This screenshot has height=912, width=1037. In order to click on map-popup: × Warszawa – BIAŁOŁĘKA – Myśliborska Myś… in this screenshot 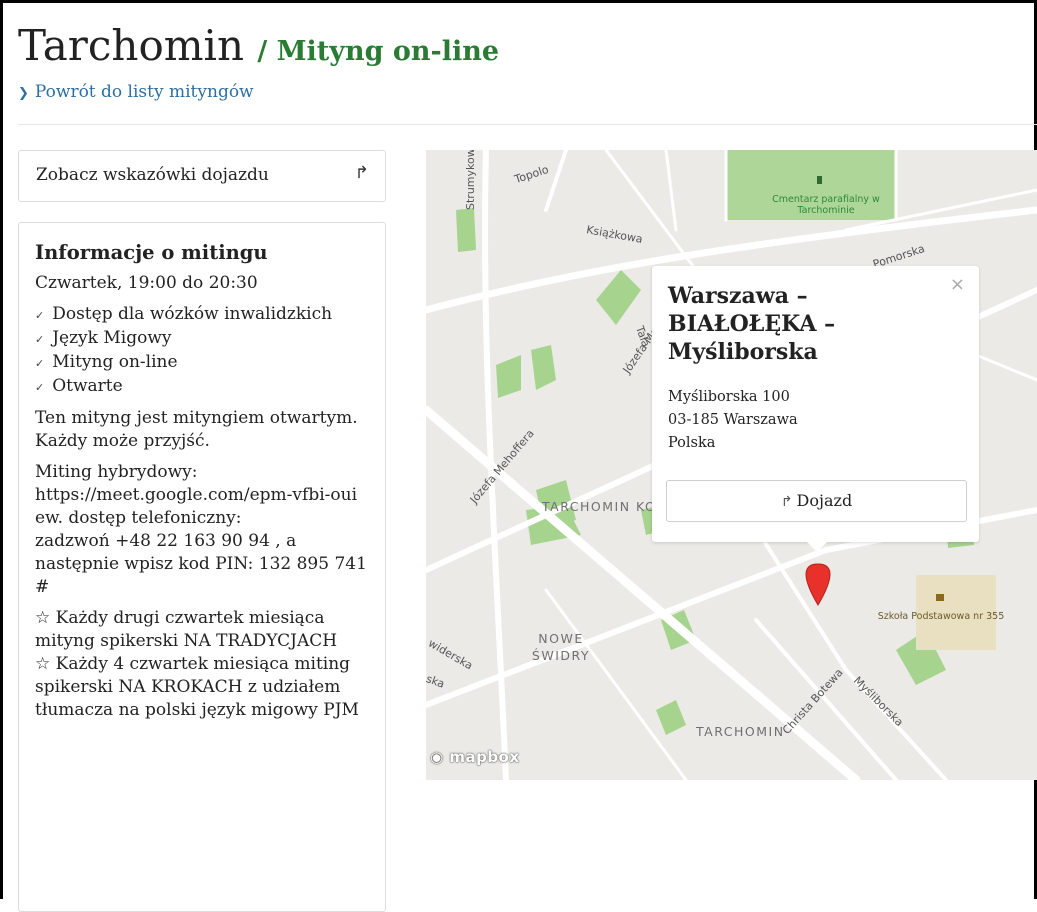, I will do `click(815, 409)`.